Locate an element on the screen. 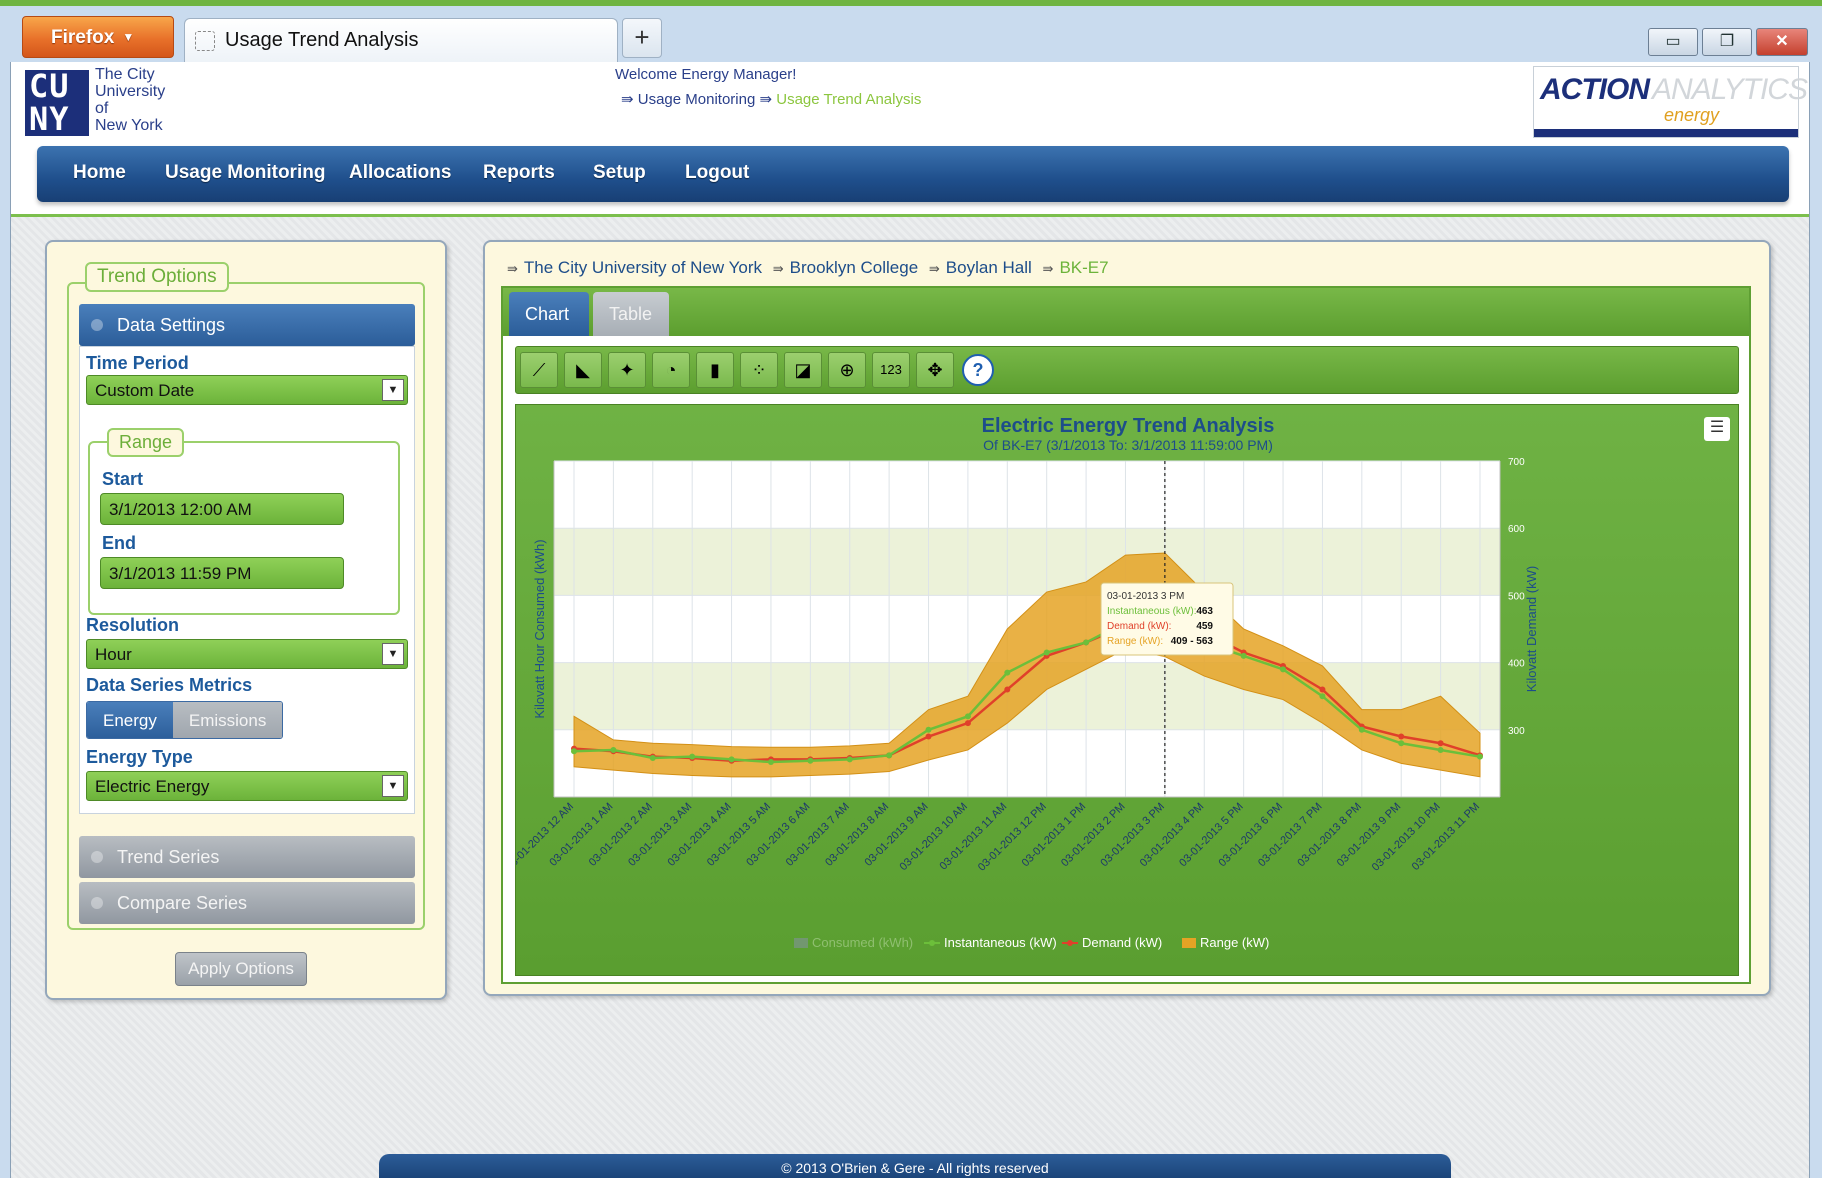 This screenshot has width=1822, height=1178. brand-action: ACTION is located at coordinates (1595, 89).